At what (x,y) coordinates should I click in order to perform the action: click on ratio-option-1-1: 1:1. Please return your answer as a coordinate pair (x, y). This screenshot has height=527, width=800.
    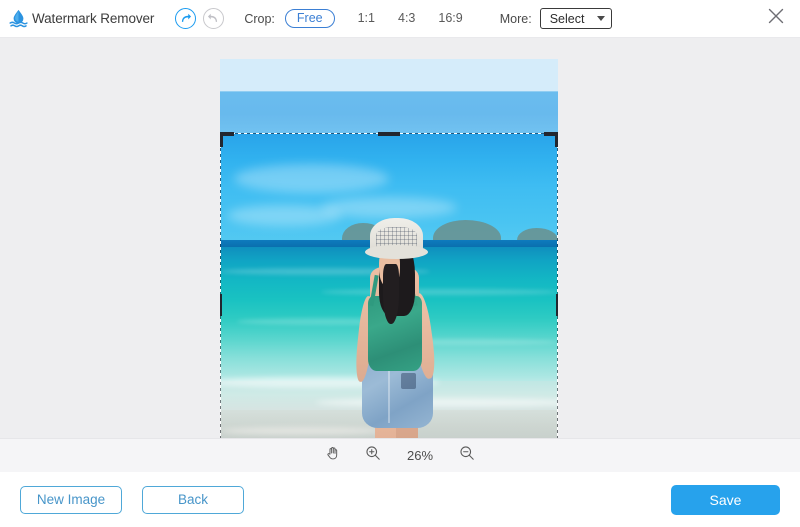
    Looking at the image, I should click on (366, 18).